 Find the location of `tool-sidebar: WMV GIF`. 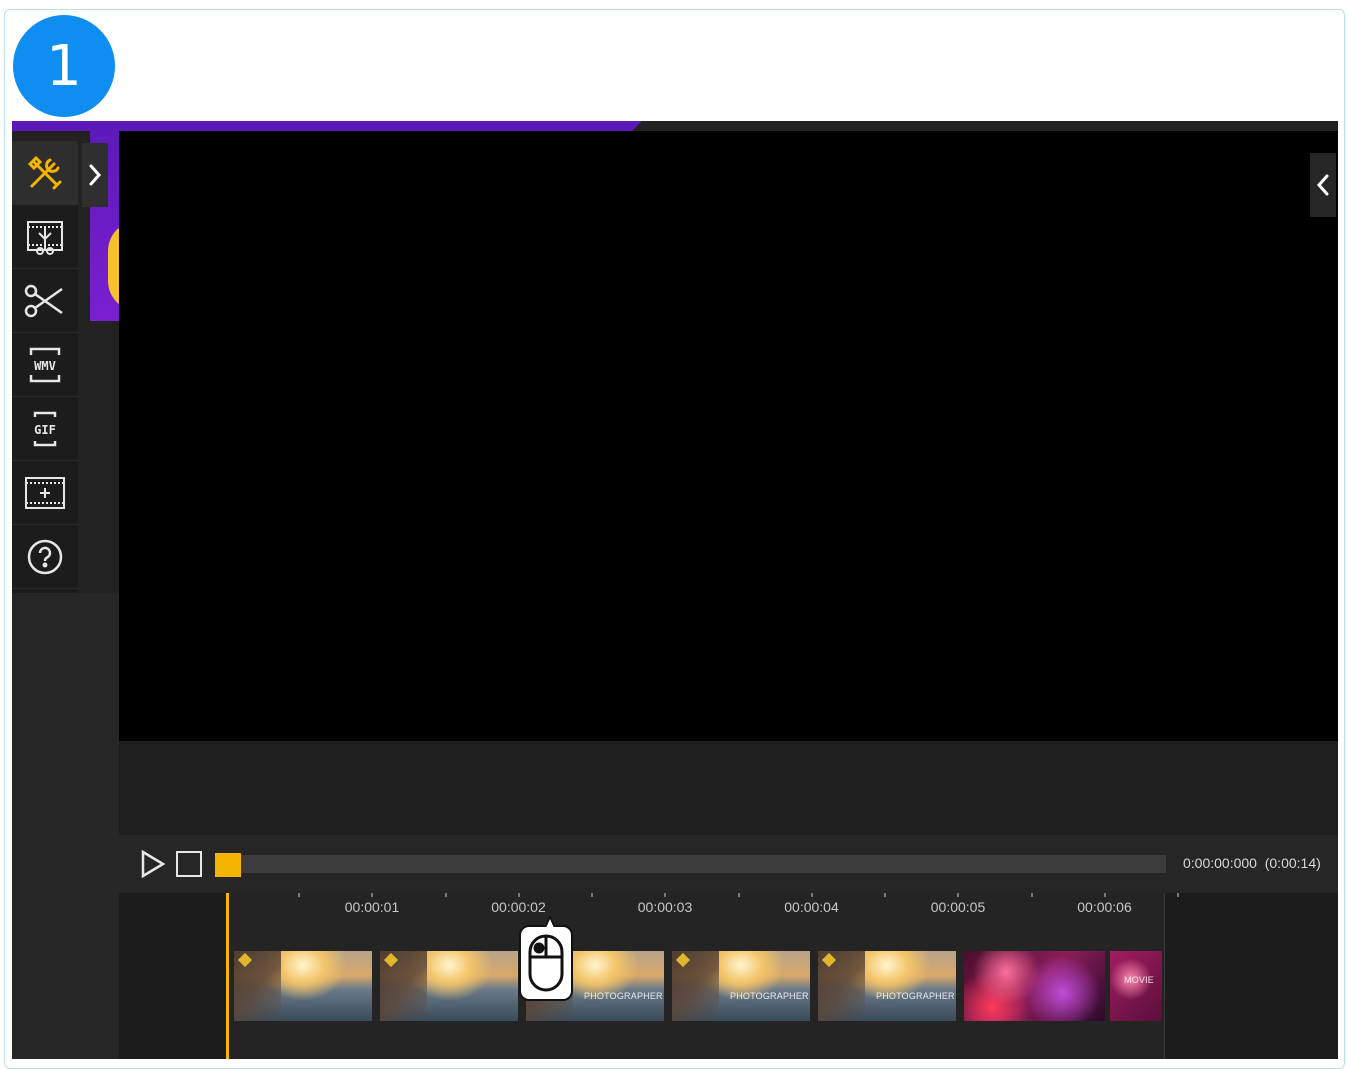

tool-sidebar: WMV GIF is located at coordinates (45, 367).